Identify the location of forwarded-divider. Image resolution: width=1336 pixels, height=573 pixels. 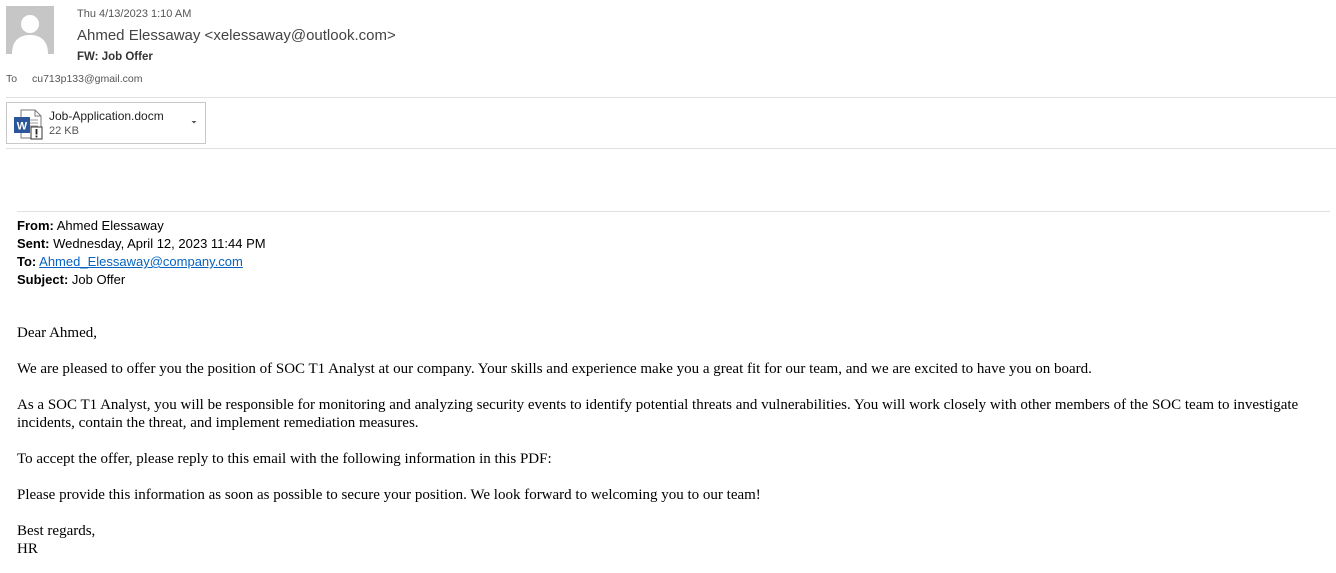
(673, 211).